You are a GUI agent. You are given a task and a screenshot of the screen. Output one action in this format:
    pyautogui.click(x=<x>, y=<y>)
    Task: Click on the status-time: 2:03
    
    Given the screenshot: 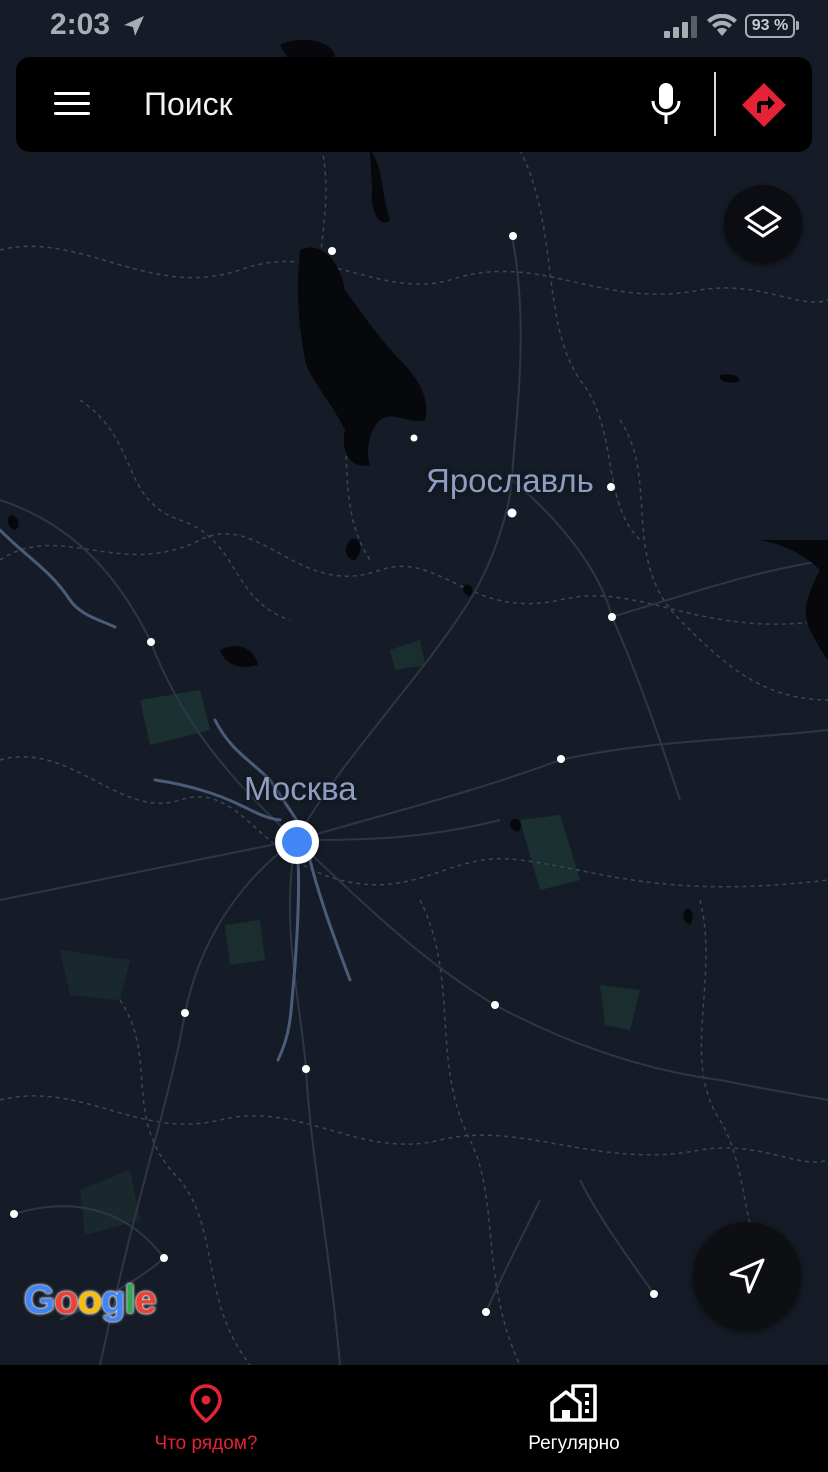 What is the action you would take?
    pyautogui.click(x=80, y=24)
    